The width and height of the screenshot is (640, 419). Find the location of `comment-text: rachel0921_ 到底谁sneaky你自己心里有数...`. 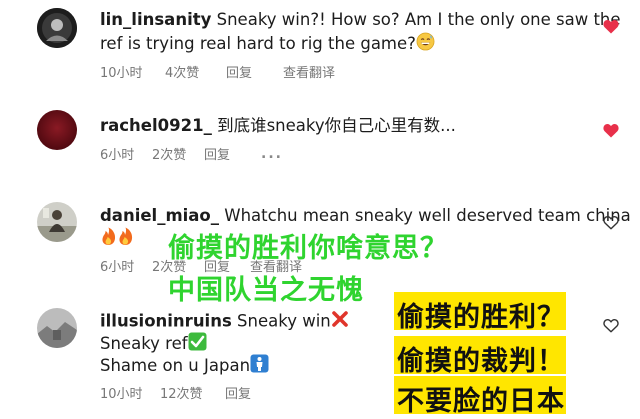

comment-text: rachel0921_ 到底谁sneaky你自己心里有数... is located at coordinates (278, 126).